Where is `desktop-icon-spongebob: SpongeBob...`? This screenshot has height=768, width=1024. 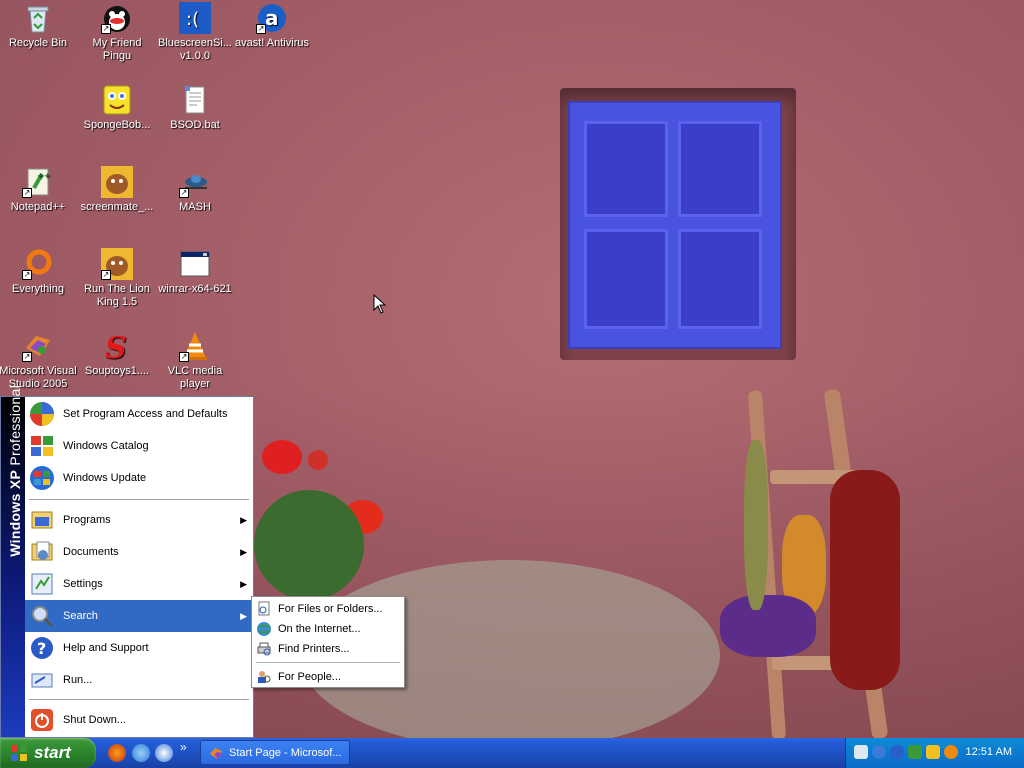
desktop-icon-spongebob: SpongeBob... is located at coordinates (117, 108).